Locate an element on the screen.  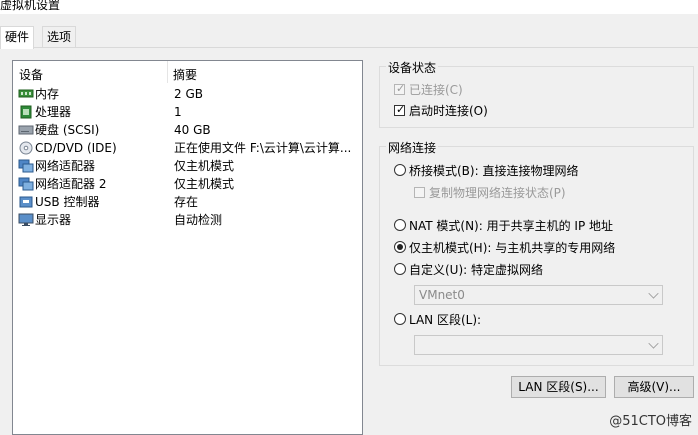
lan-segment-select is located at coordinates (538, 345).